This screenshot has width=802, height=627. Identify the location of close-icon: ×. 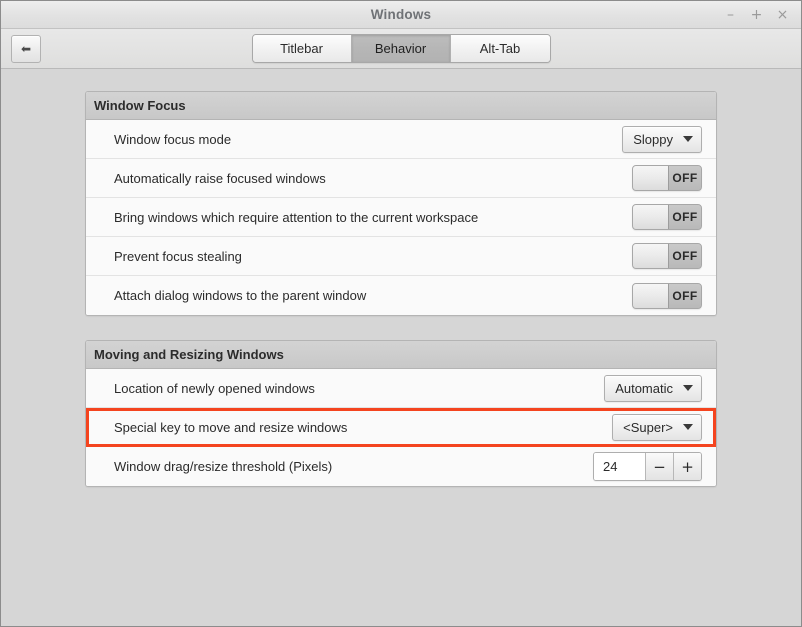
(782, 15).